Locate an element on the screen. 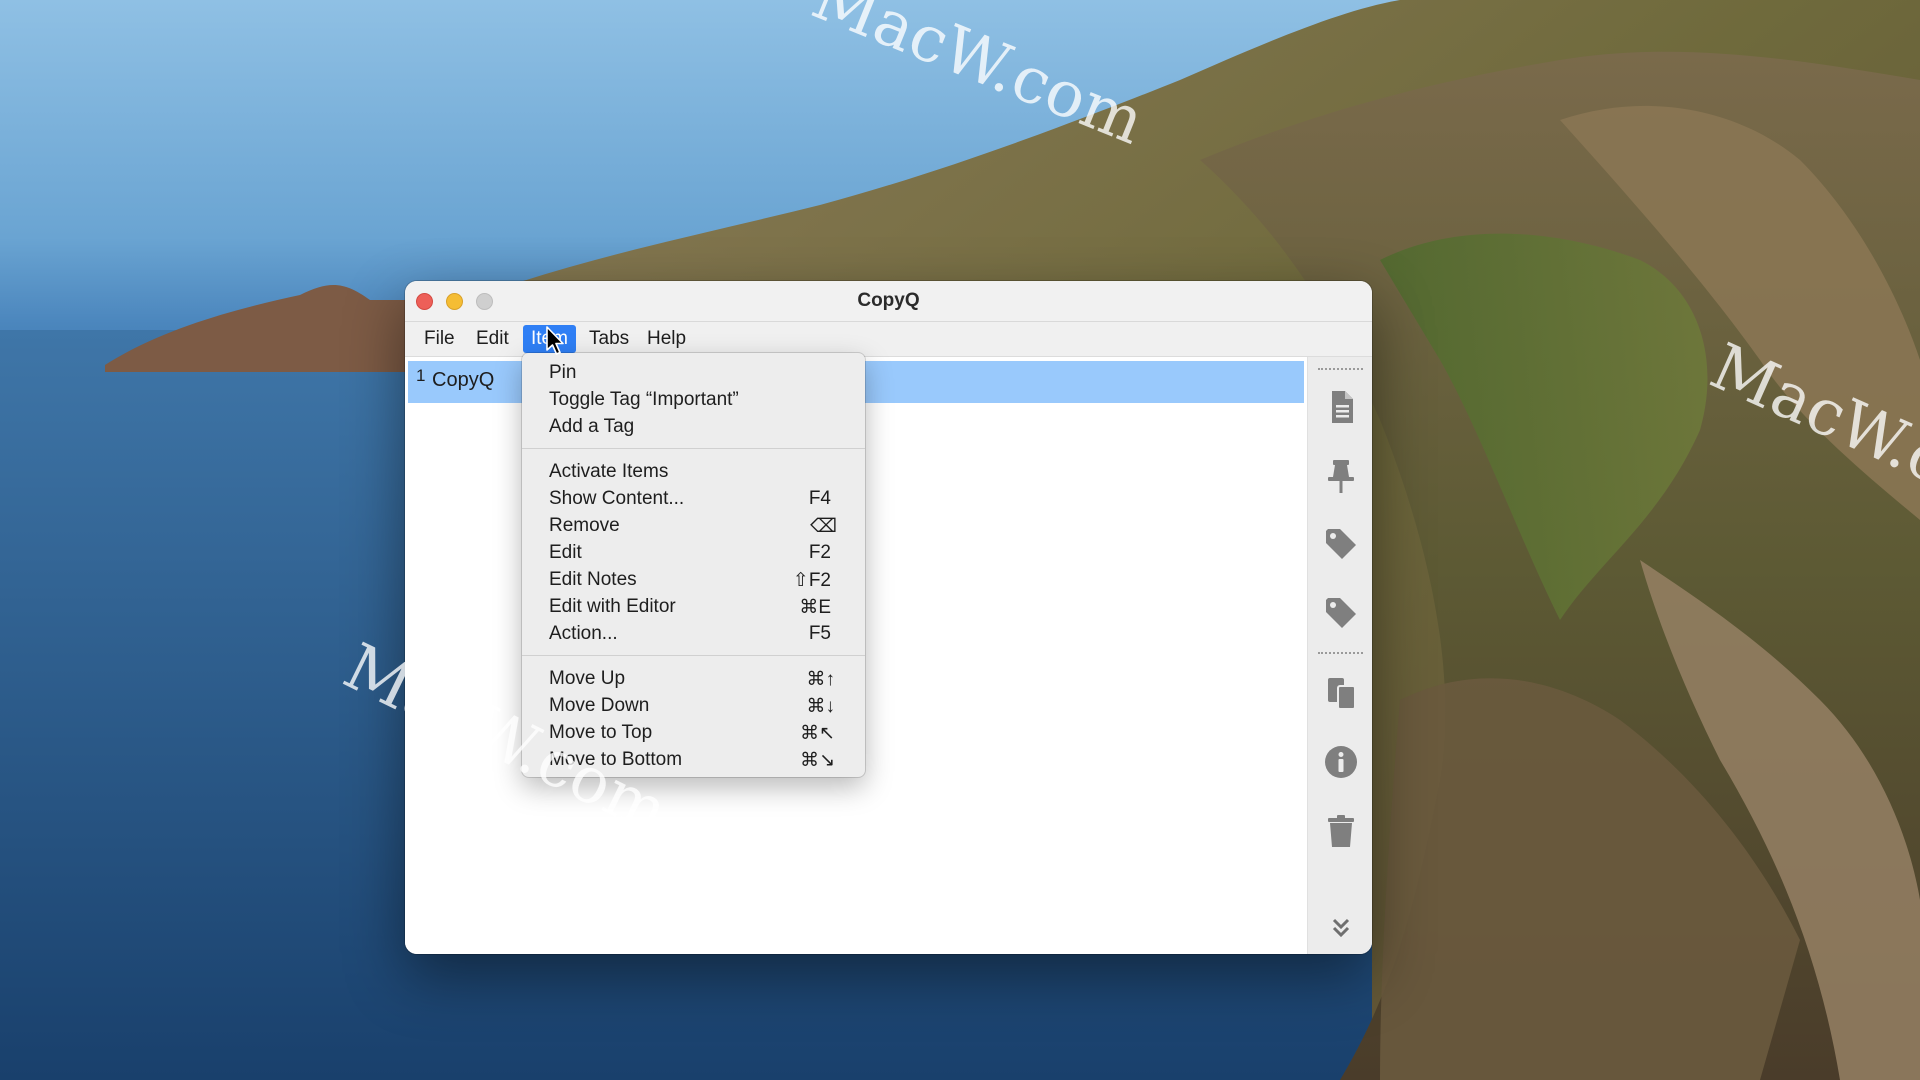  menu-item-label: Move Up is located at coordinates (587, 678).